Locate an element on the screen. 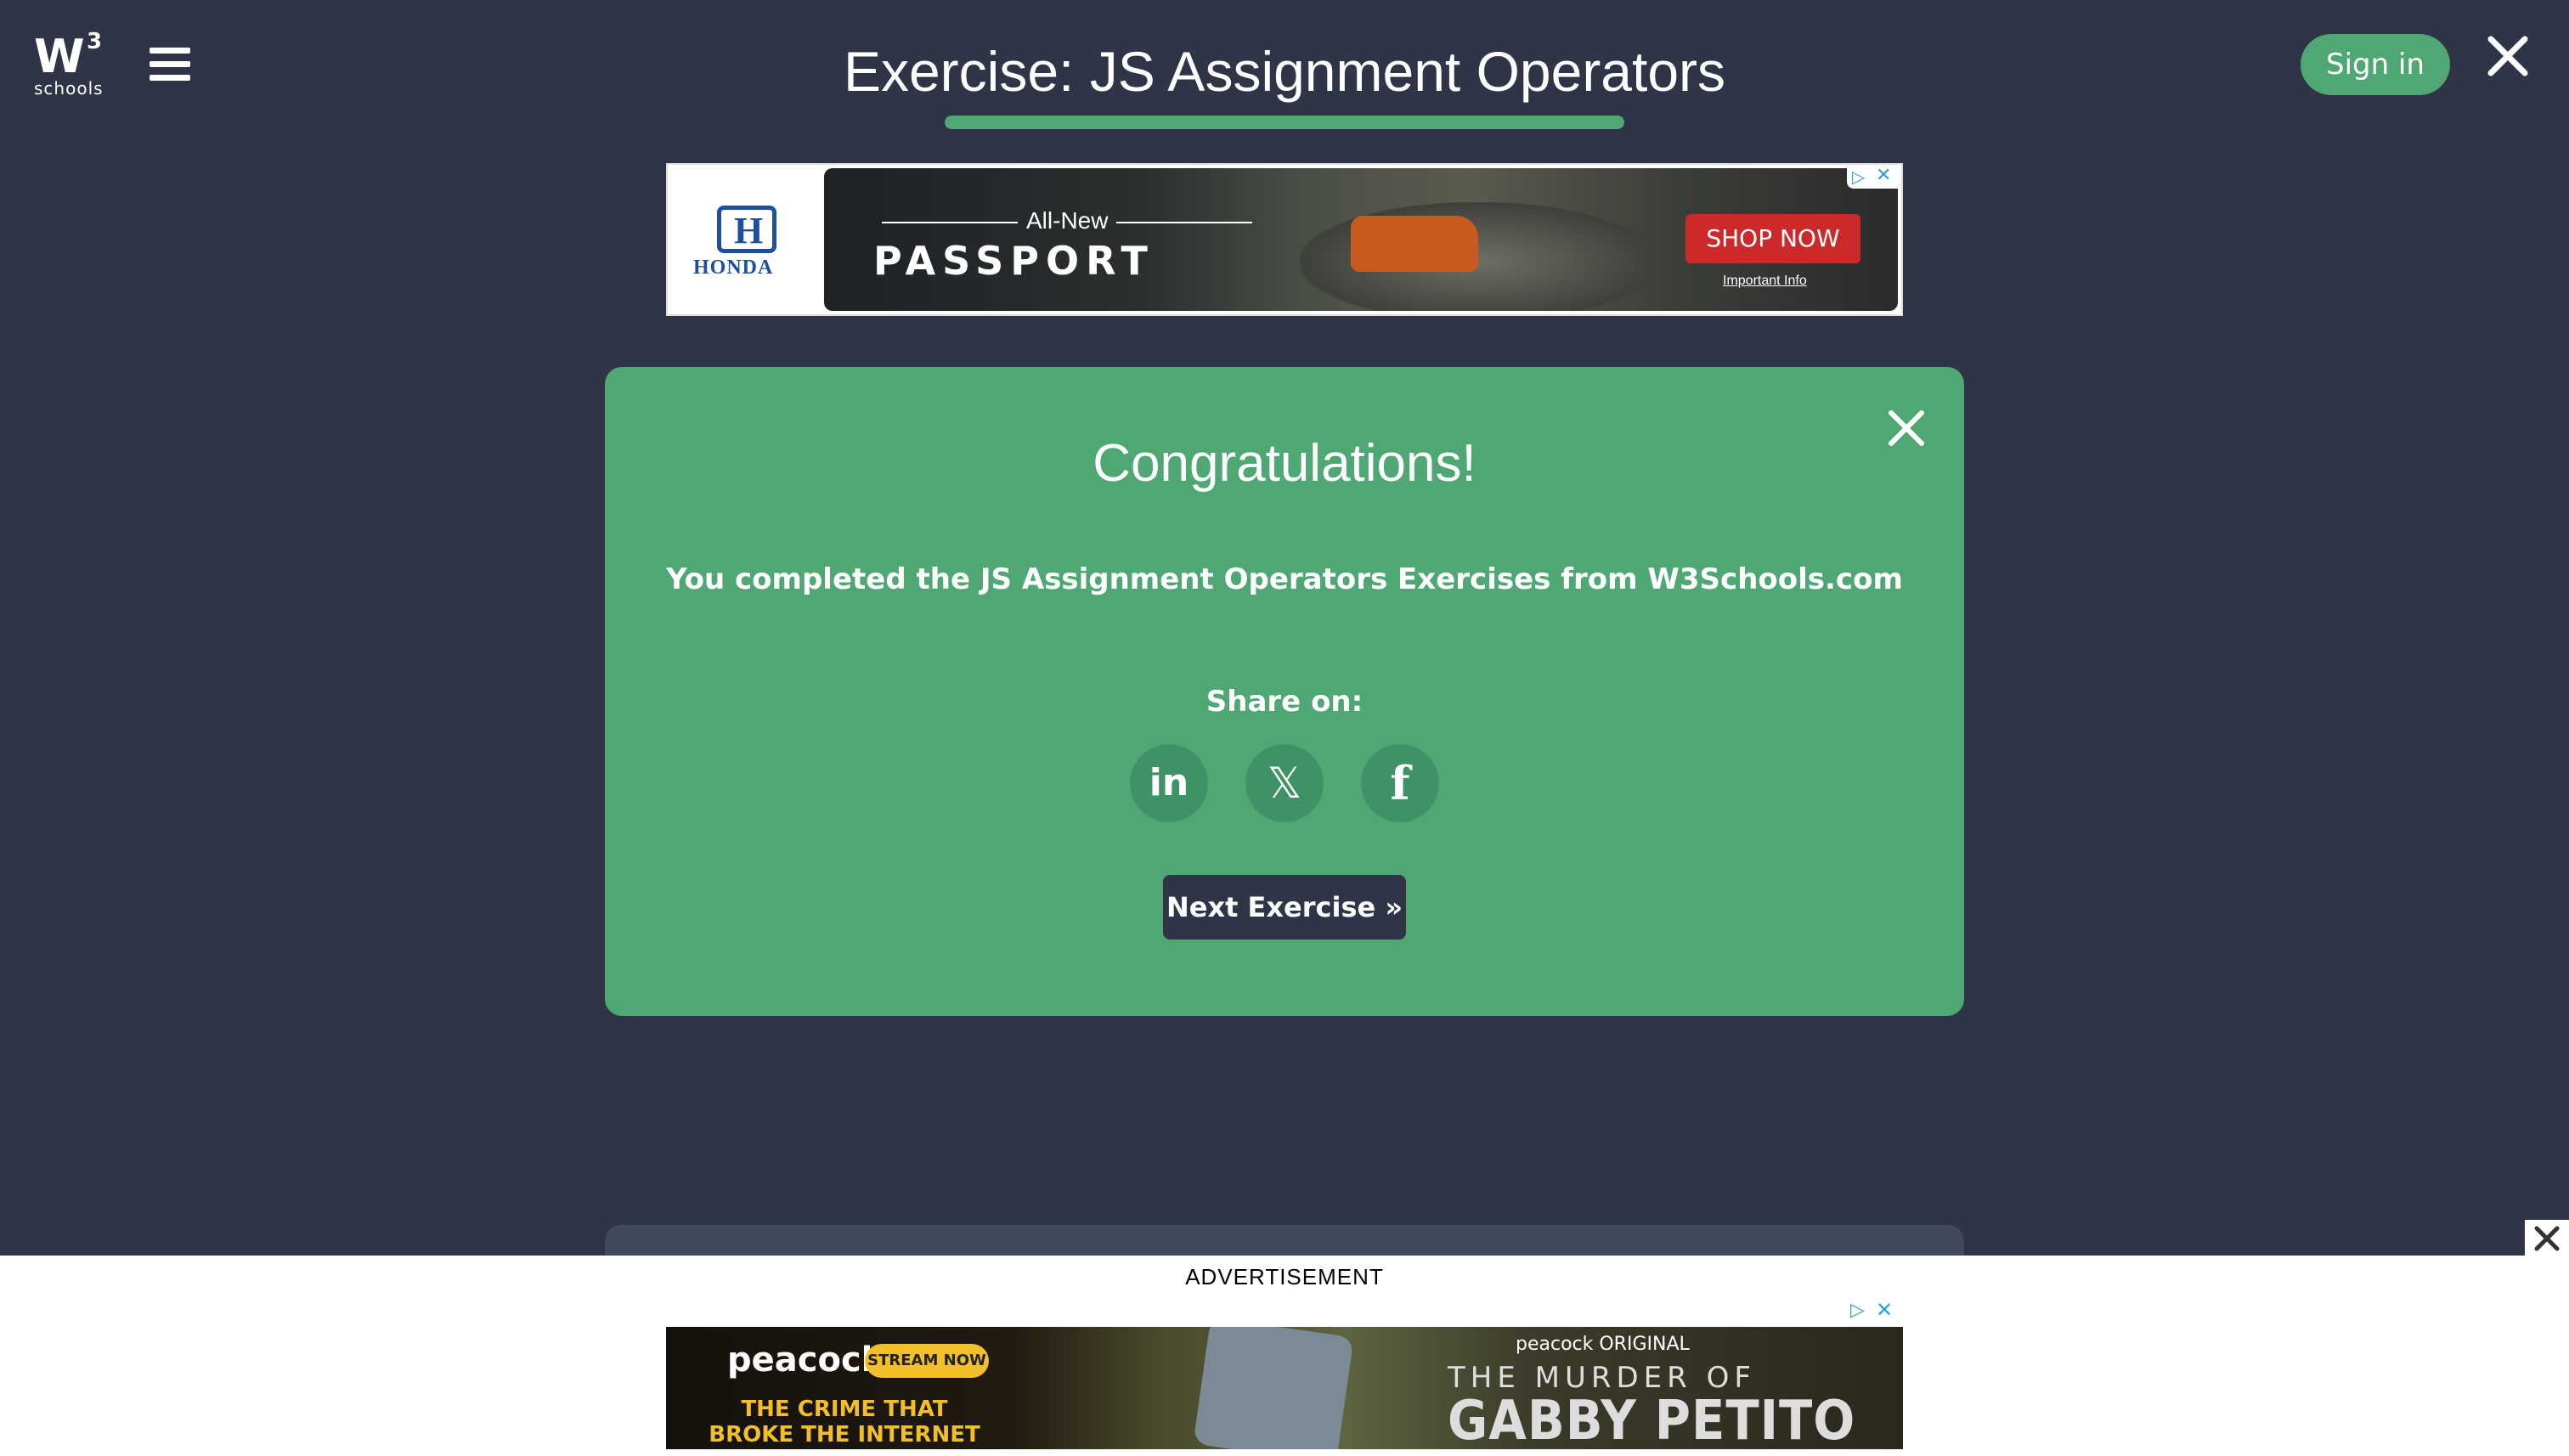 The height and width of the screenshot is (1456, 2569). ad-tagline: All-New is located at coordinates (1067, 221).